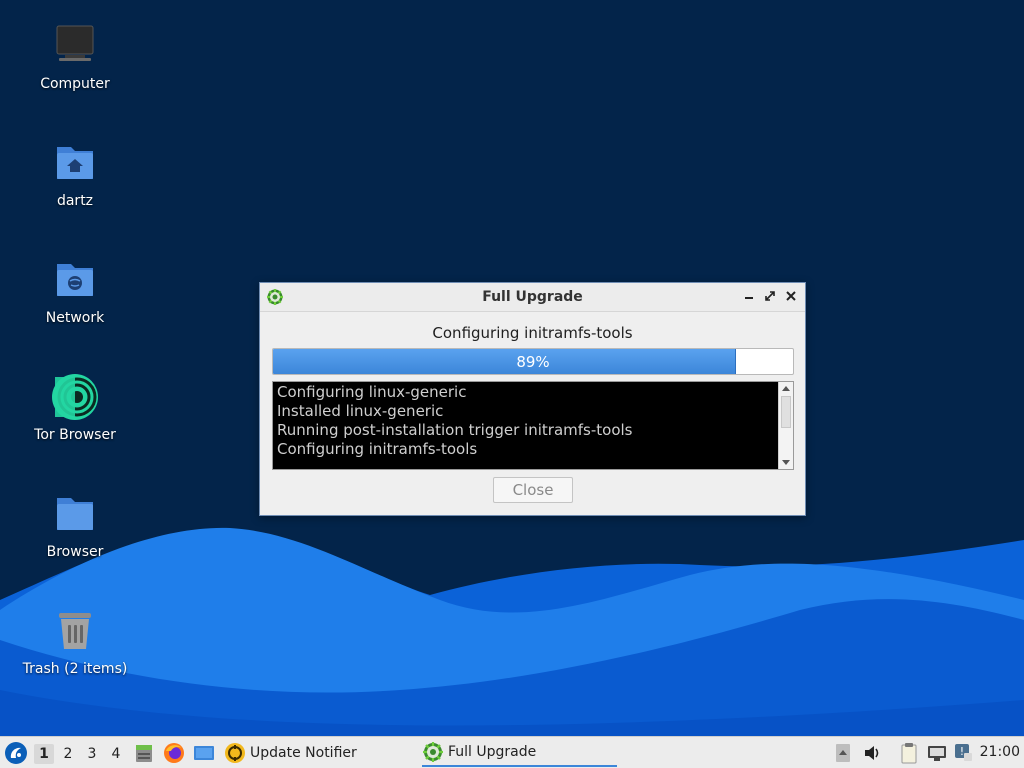 The height and width of the screenshot is (768, 1024). I want to click on tor-browser-icon, so click(75, 397).